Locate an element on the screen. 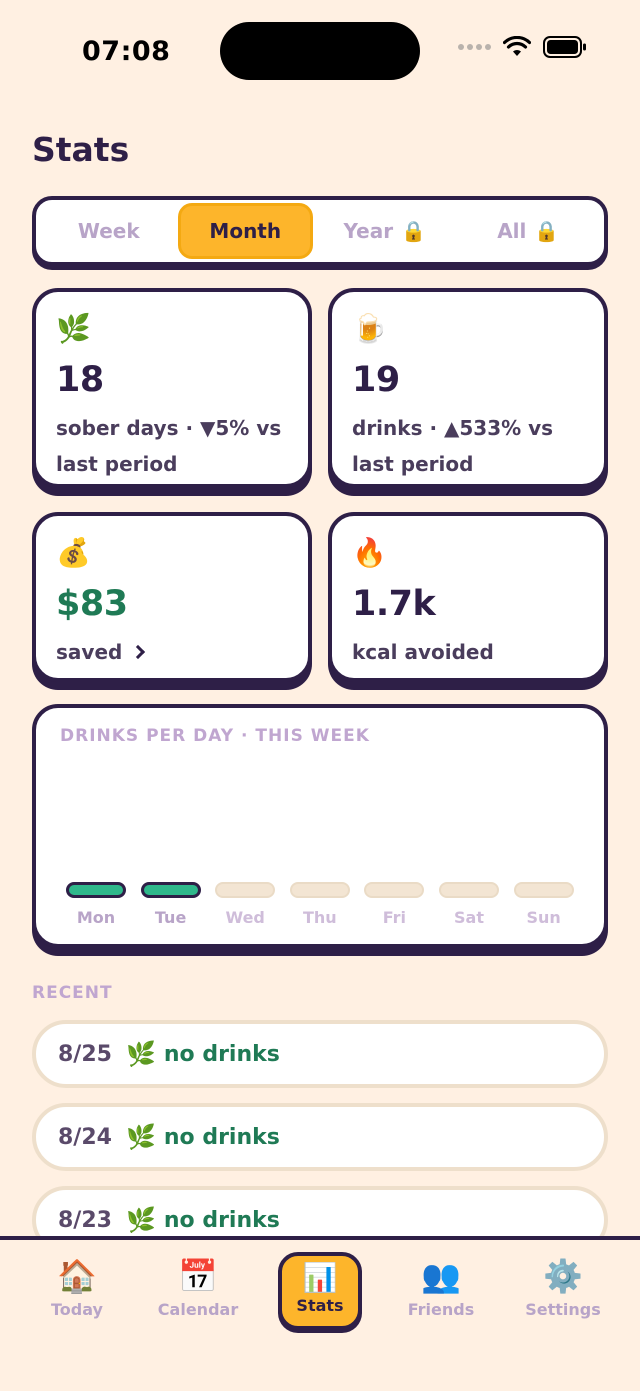 This screenshot has height=1391, width=640. gear-icon: ⚙️ is located at coordinates (563, 1276).